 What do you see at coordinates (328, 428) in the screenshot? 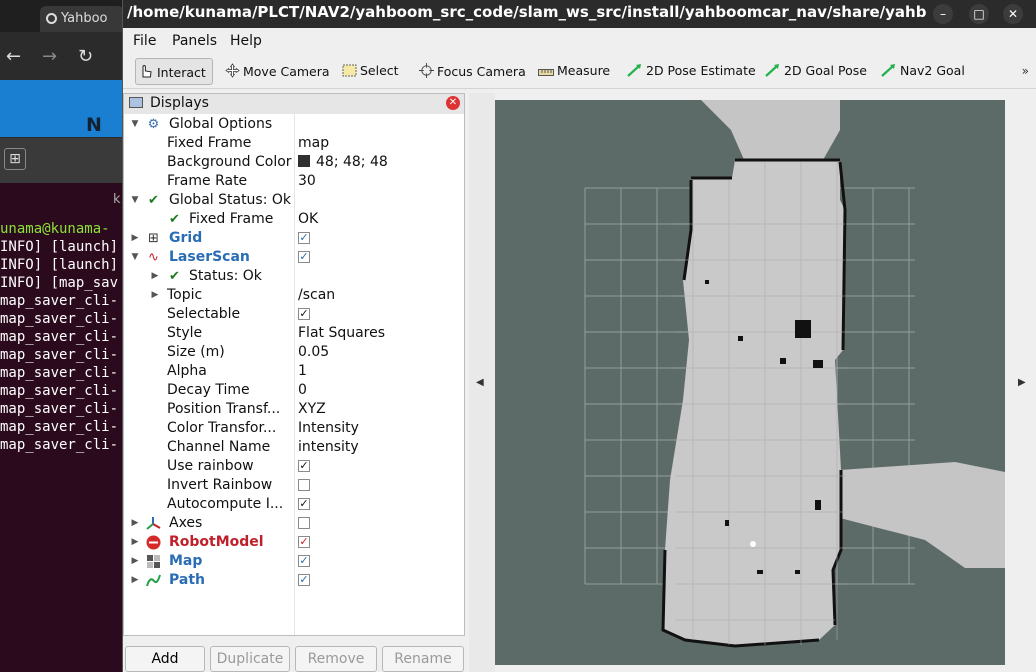
I see `color-transformer-value: Intensity` at bounding box center [328, 428].